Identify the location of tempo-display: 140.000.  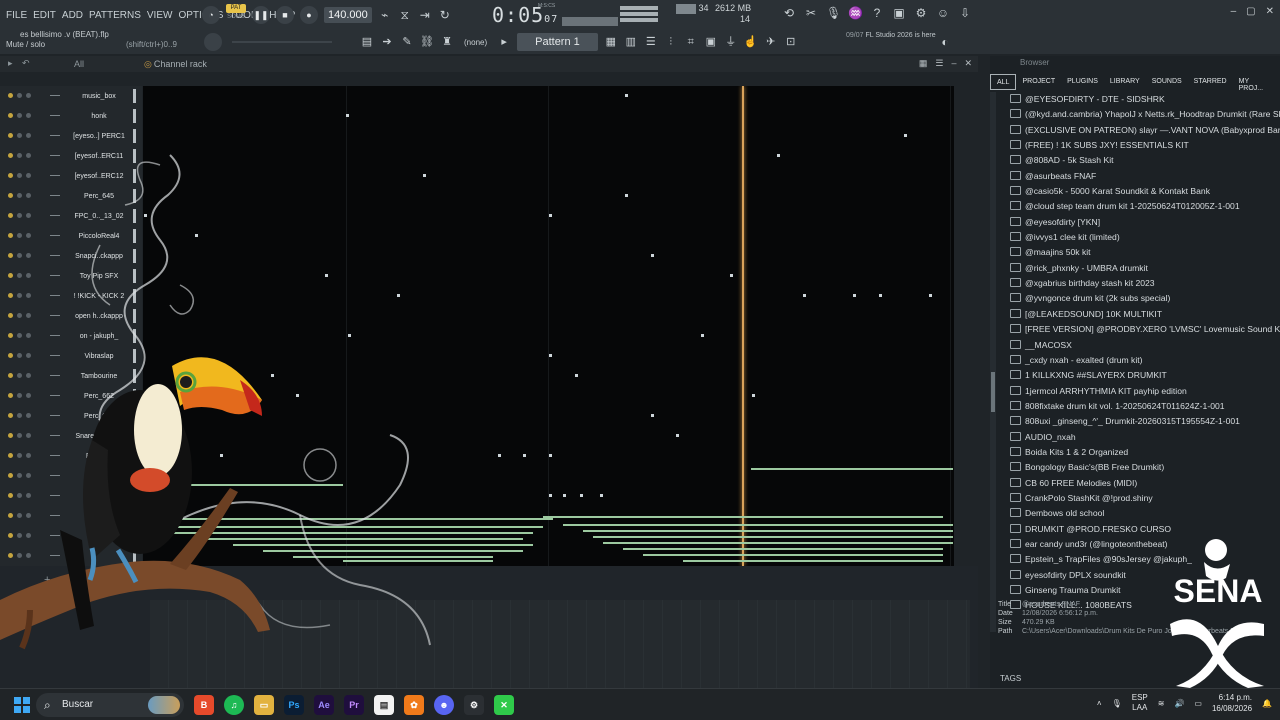
(348, 15).